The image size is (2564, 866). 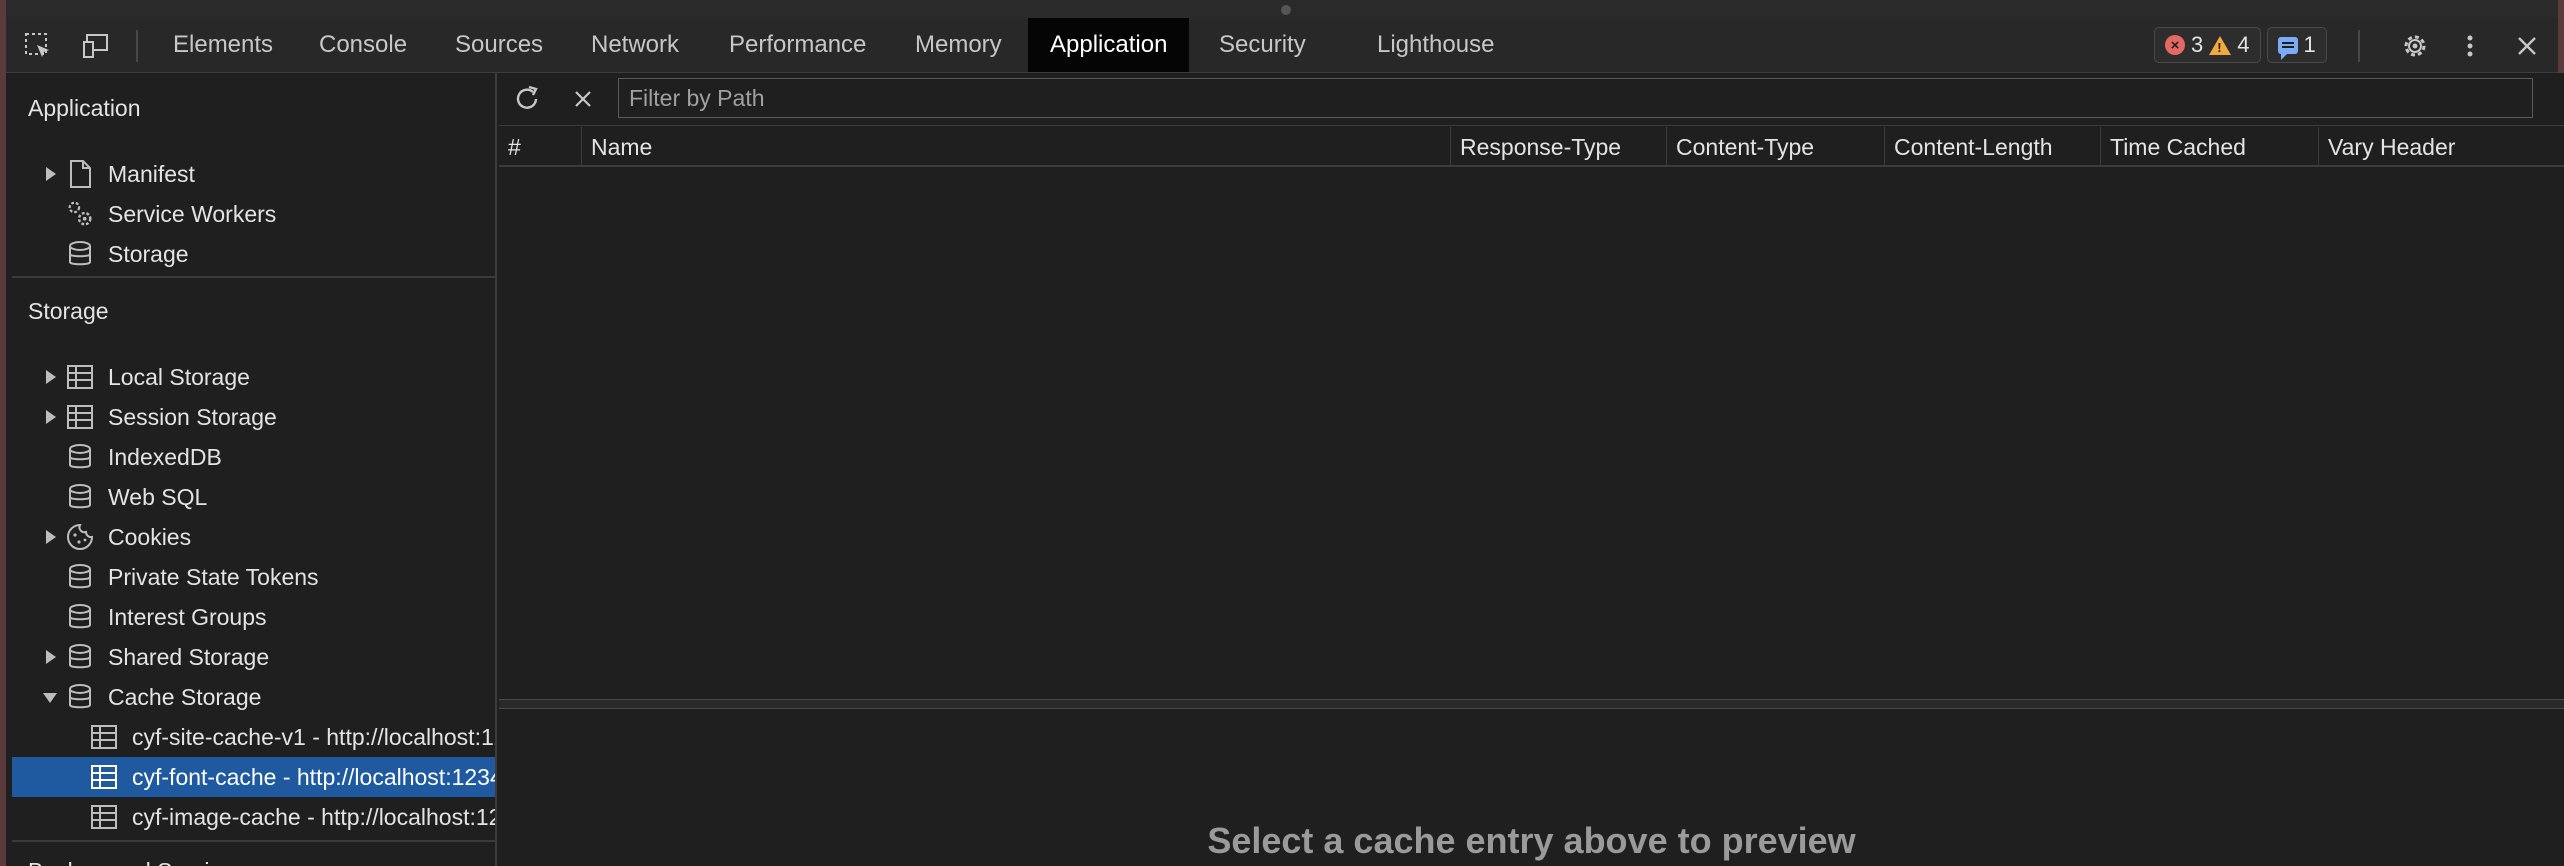 I want to click on column-header-content-length: Content-Length, so click(x=1992, y=147).